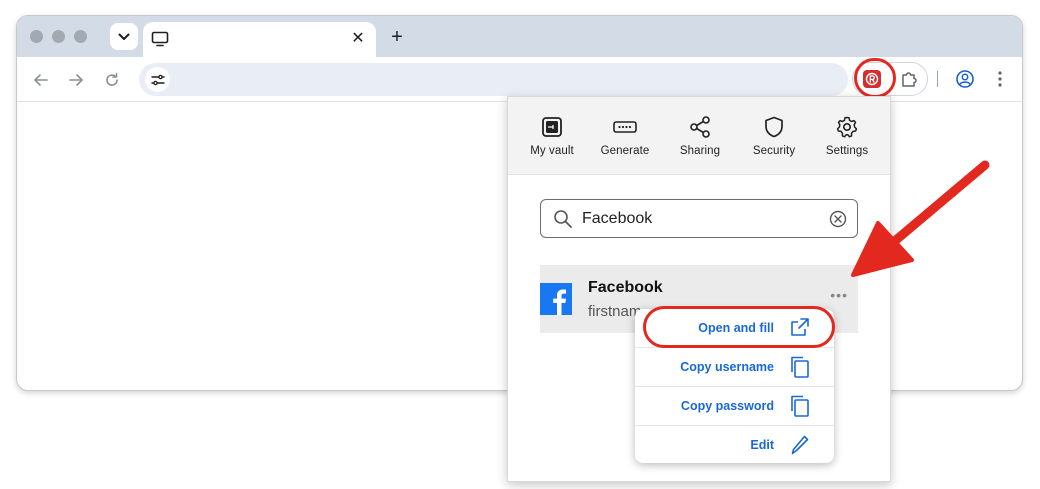 The image size is (1040, 489). I want to click on forward-button, so click(76, 80).